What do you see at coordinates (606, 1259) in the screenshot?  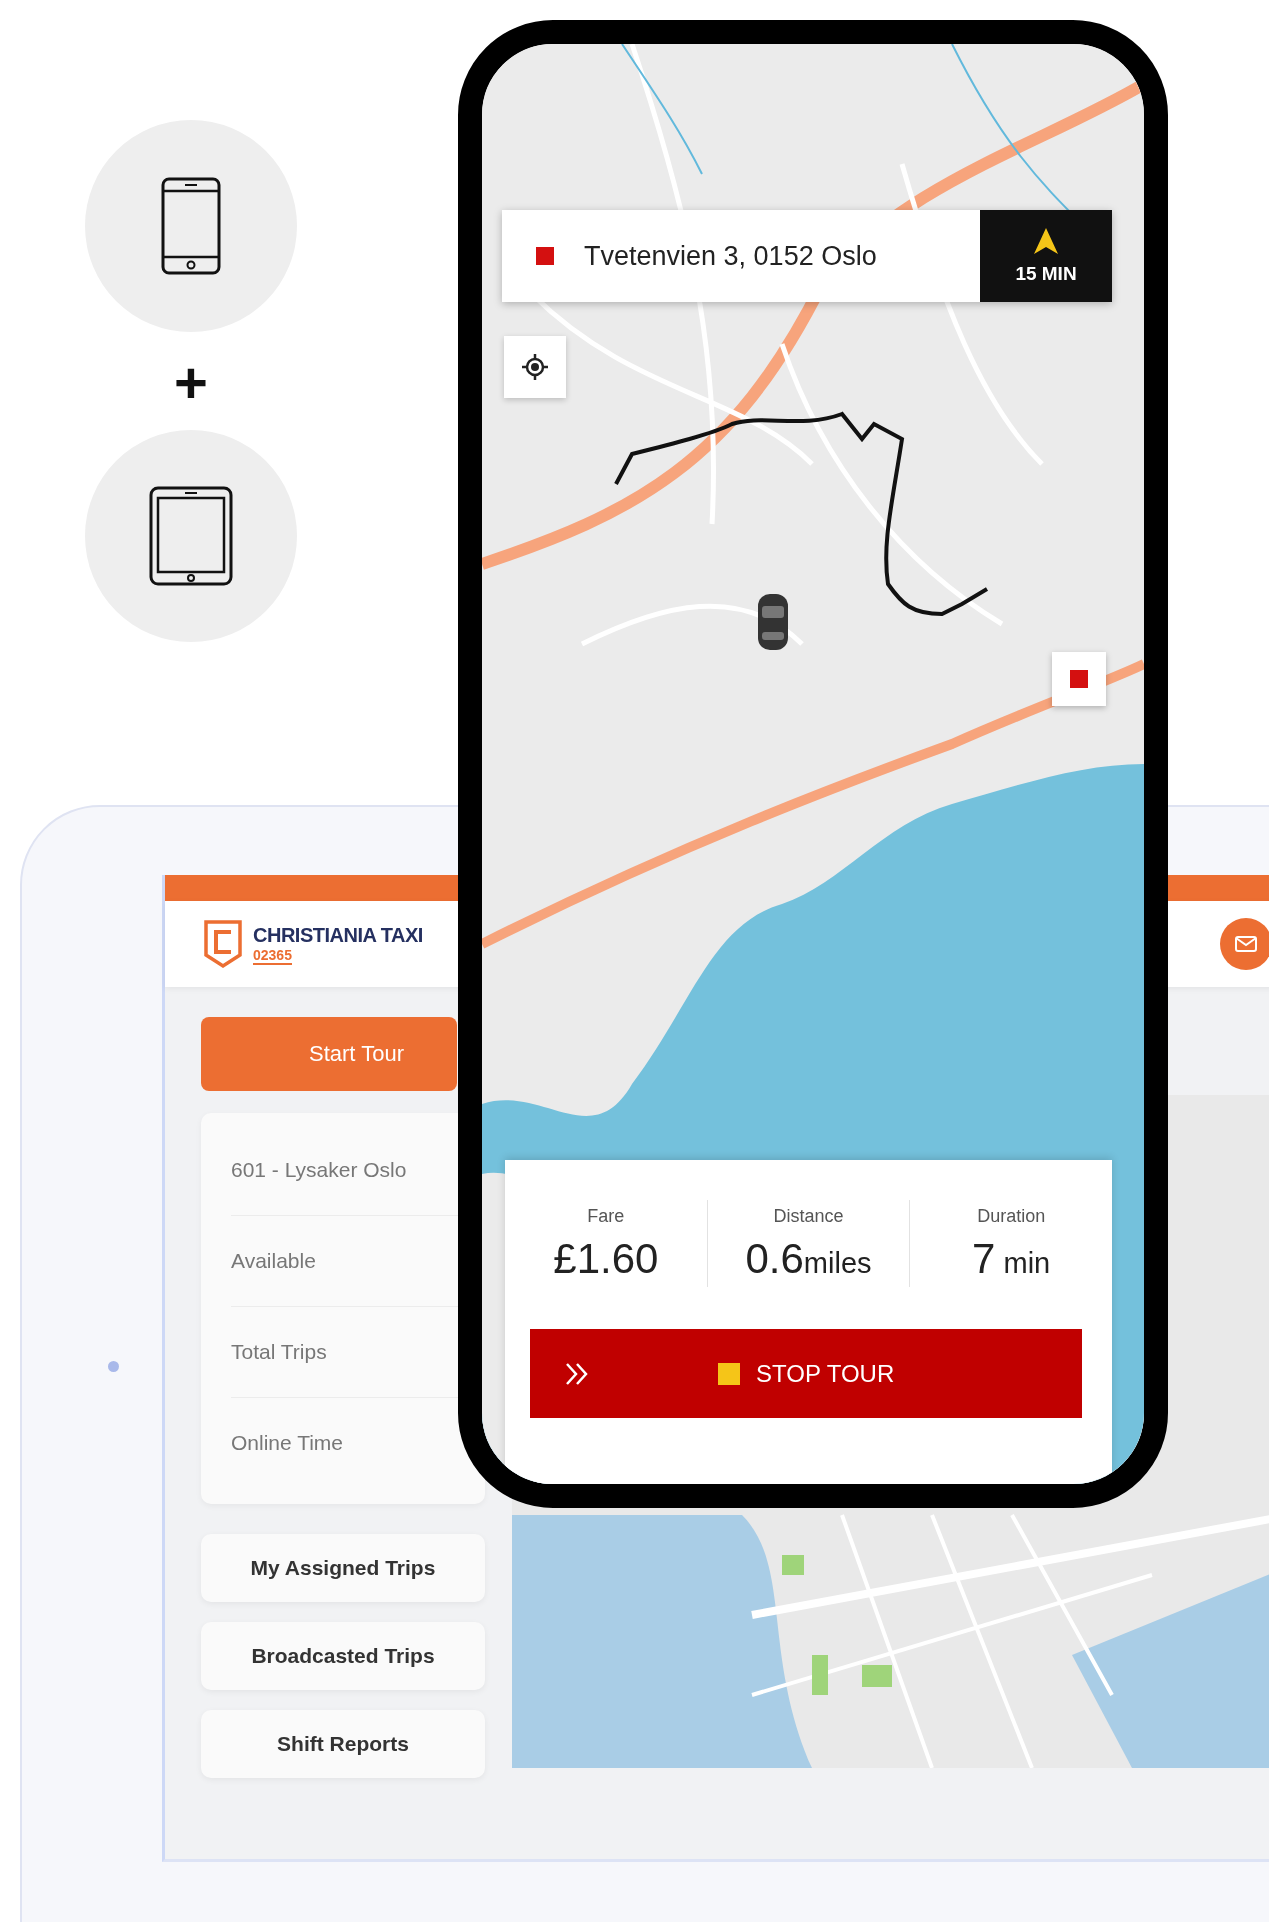 I see `stat-value: £1.60` at bounding box center [606, 1259].